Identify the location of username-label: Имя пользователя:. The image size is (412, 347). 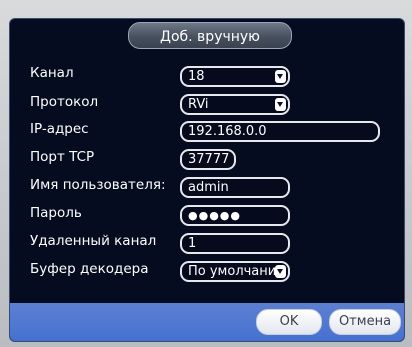
(98, 185).